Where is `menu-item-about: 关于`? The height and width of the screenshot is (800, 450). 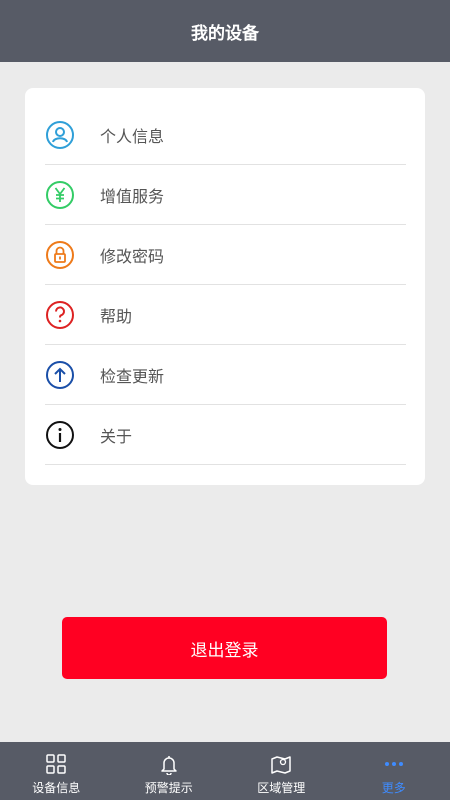
menu-item-about: 关于 is located at coordinates (225, 435).